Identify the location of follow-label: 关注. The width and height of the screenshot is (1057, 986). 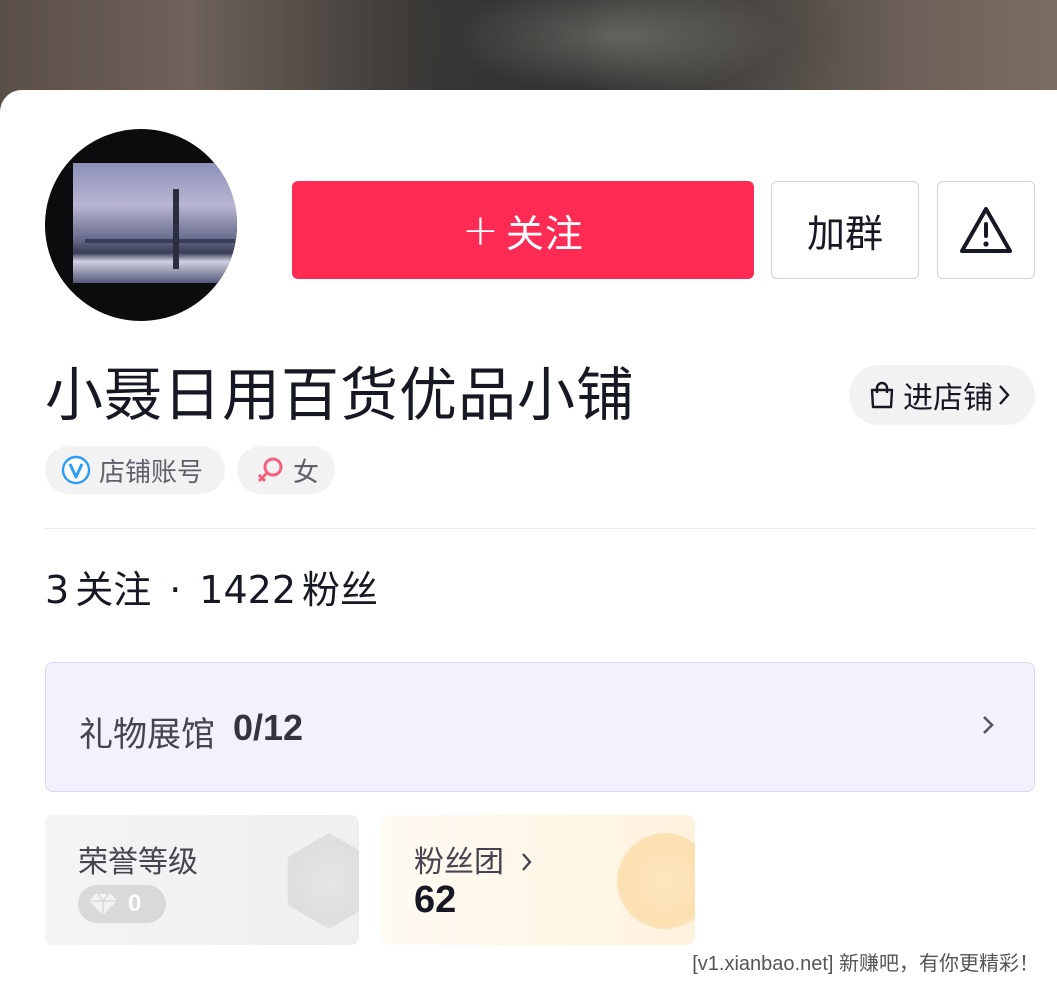
(544, 233).